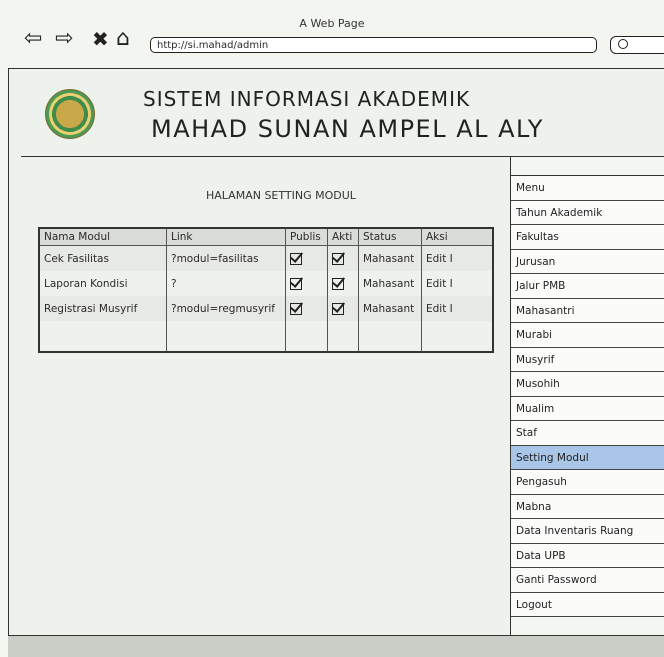 This screenshot has height=657, width=664. I want to click on sidebar-item-mahasantri: Mahasantri, so click(587, 310).